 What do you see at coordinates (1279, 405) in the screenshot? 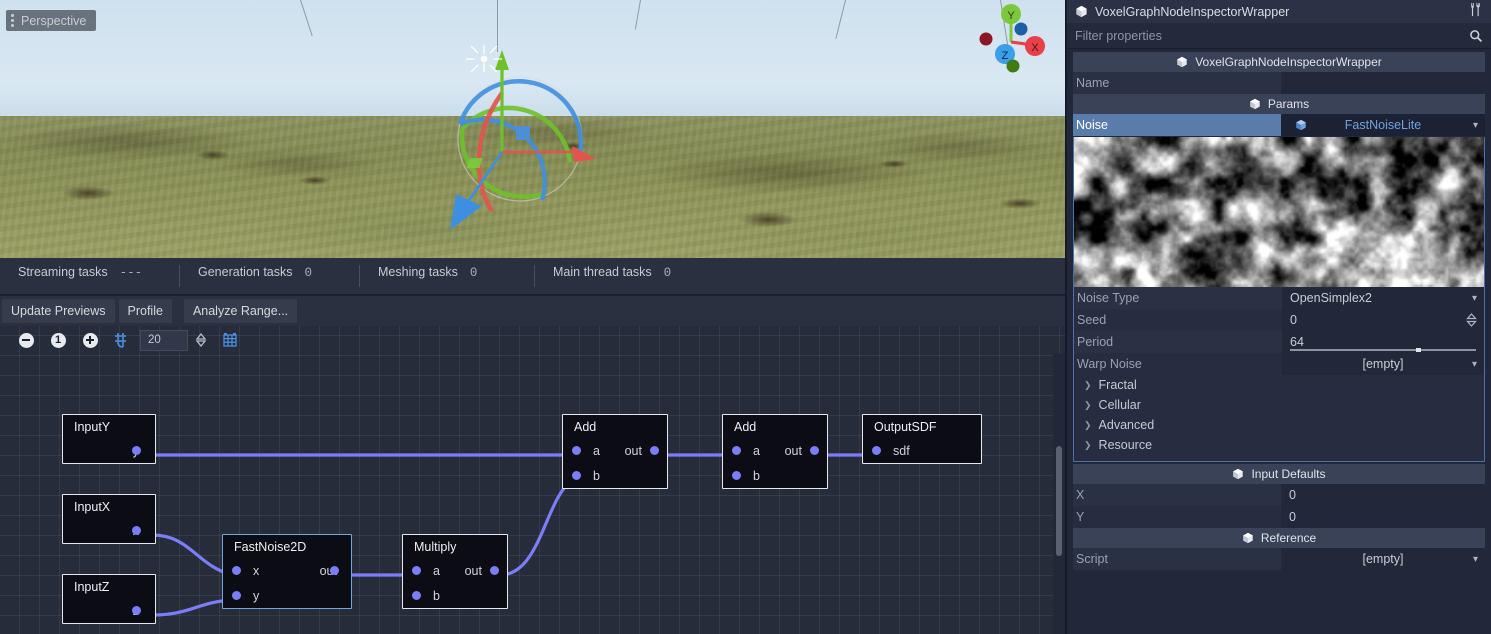
I see `subsection-cellular: ❯ Cellular` at bounding box center [1279, 405].